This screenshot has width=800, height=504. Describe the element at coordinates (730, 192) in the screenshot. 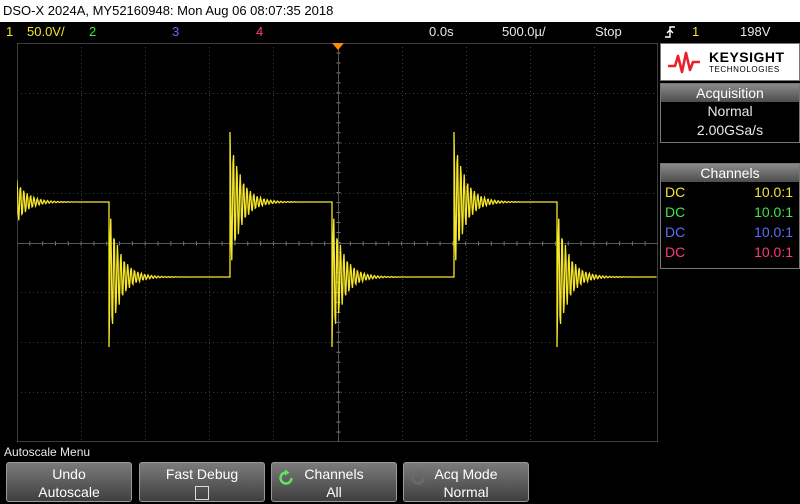

I see `channel-1-row: DC 10.0:1` at that location.